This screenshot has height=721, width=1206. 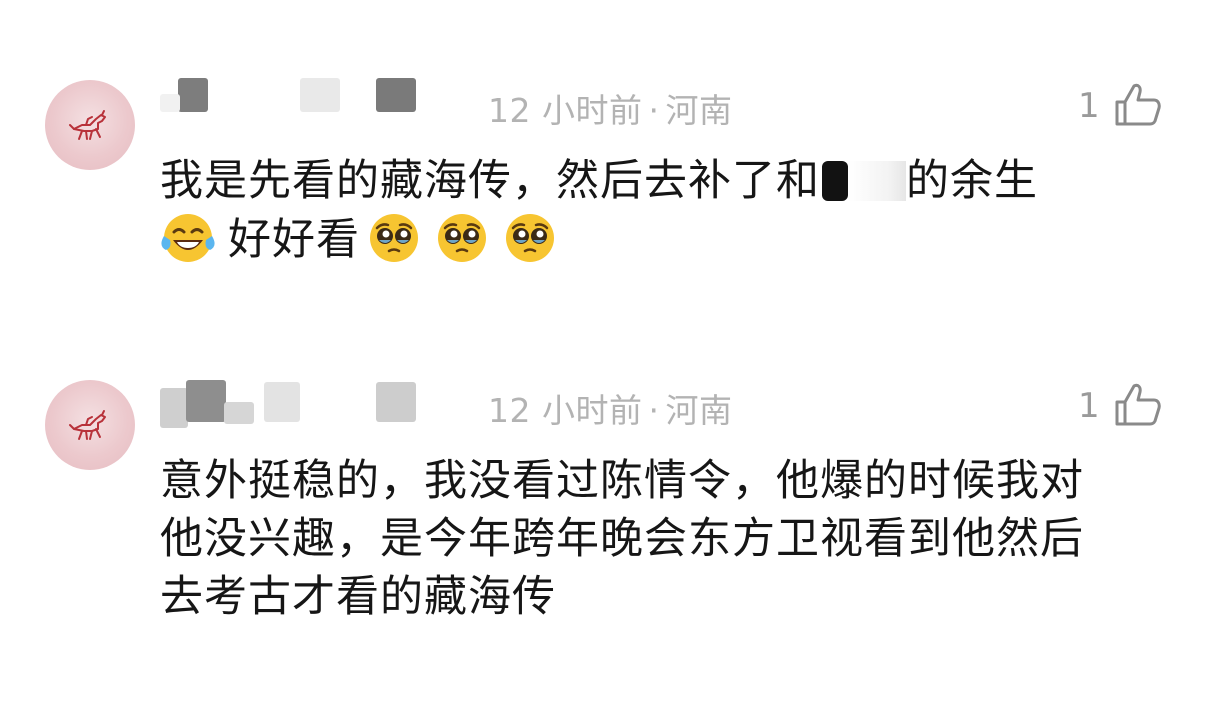 I want to click on comment-text-line2: 好好看, so click(x=294, y=240).